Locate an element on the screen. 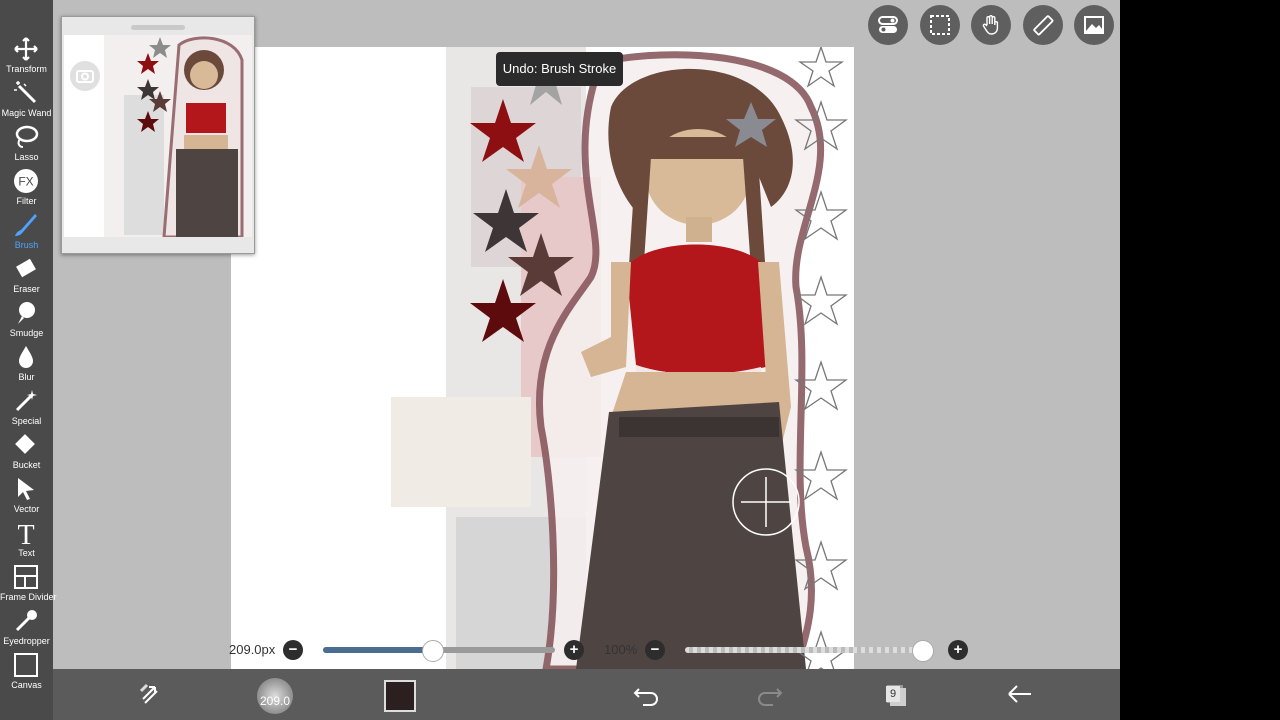  transform-icon is located at coordinates (26, 49).